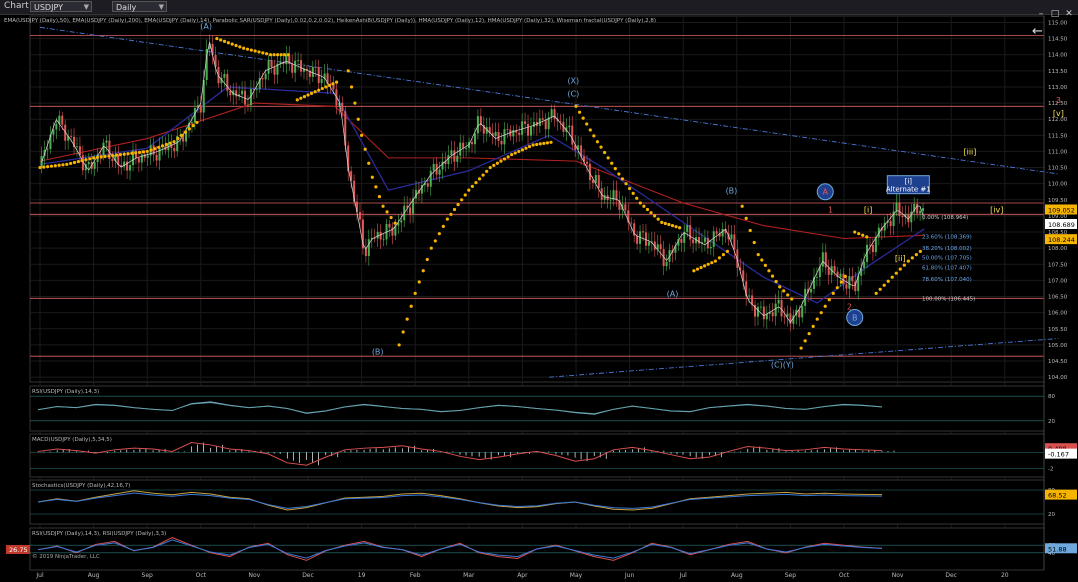  Describe the element at coordinates (537, 502) in the screenshot. I see `indicator-pane-frame` at that location.